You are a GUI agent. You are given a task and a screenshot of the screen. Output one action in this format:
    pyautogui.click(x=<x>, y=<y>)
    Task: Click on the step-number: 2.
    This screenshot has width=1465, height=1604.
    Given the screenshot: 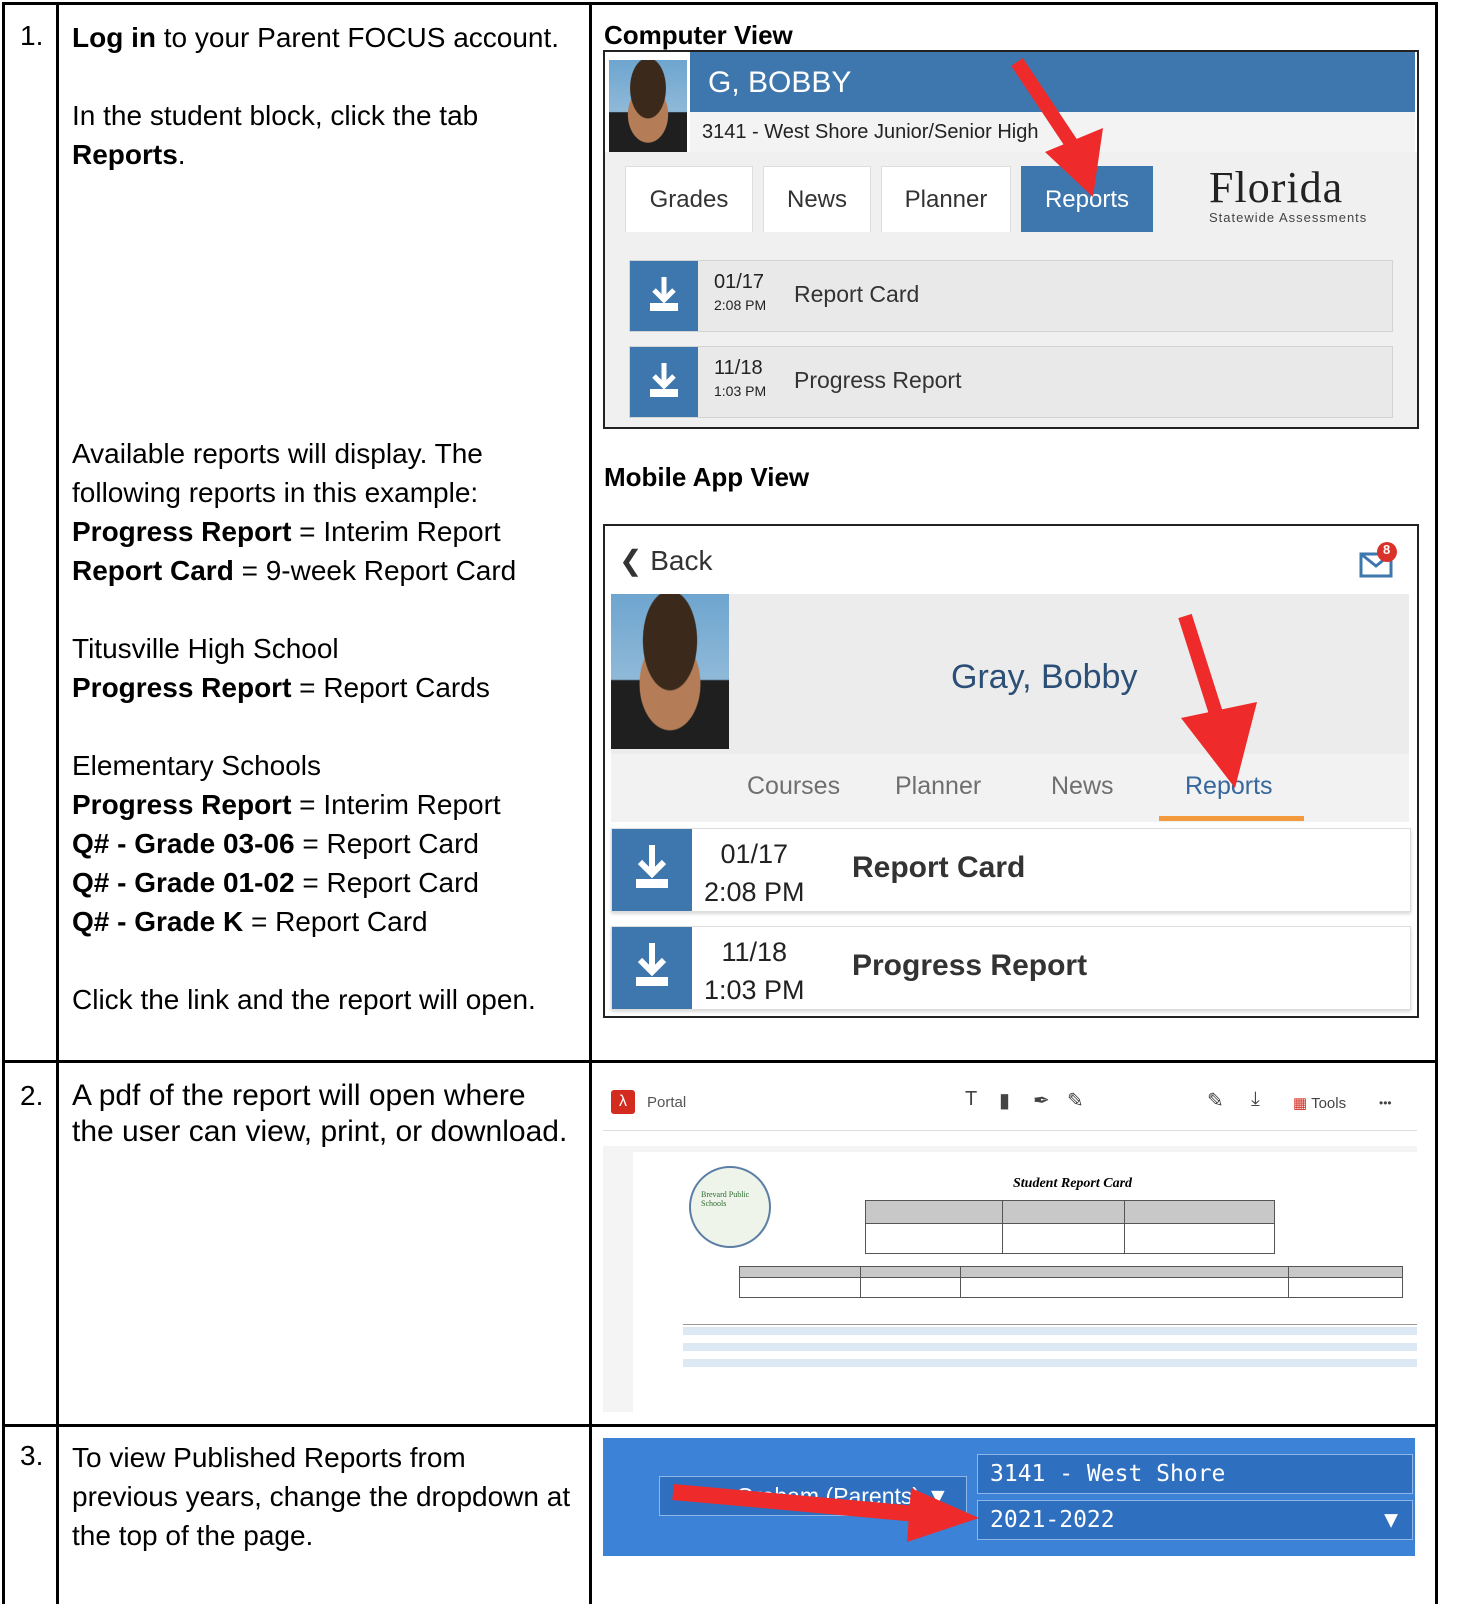 What is the action you would take?
    pyautogui.click(x=32, y=1095)
    